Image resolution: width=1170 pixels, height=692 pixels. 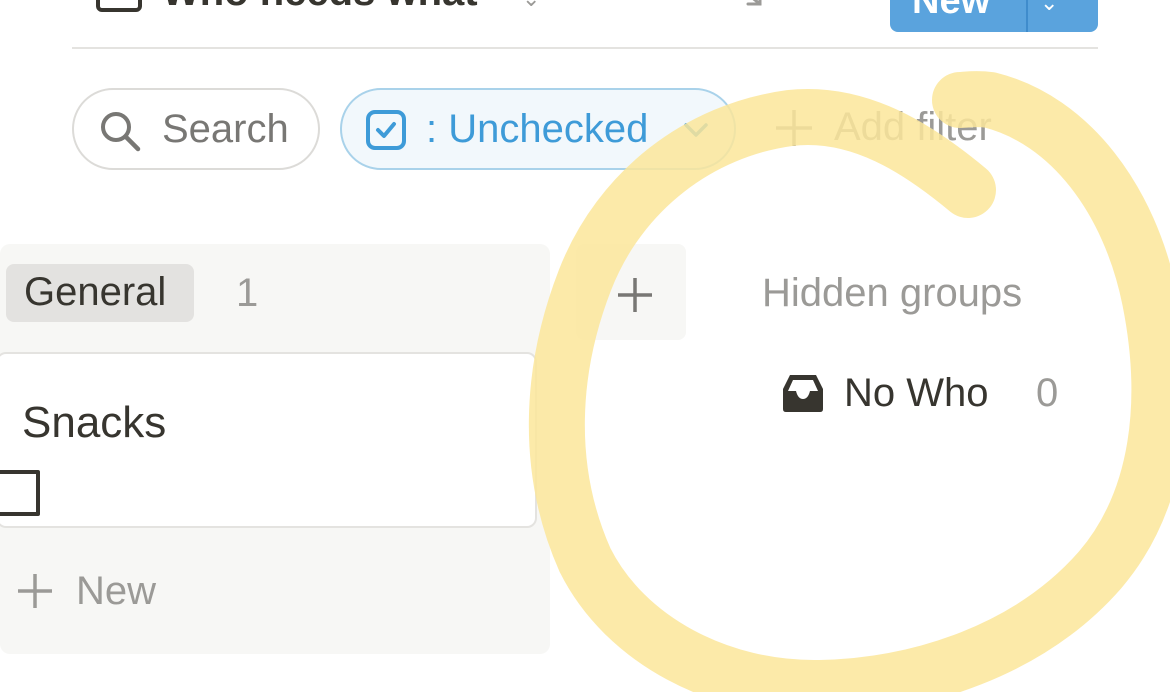 I want to click on search-button: Search, so click(x=196, y=129).